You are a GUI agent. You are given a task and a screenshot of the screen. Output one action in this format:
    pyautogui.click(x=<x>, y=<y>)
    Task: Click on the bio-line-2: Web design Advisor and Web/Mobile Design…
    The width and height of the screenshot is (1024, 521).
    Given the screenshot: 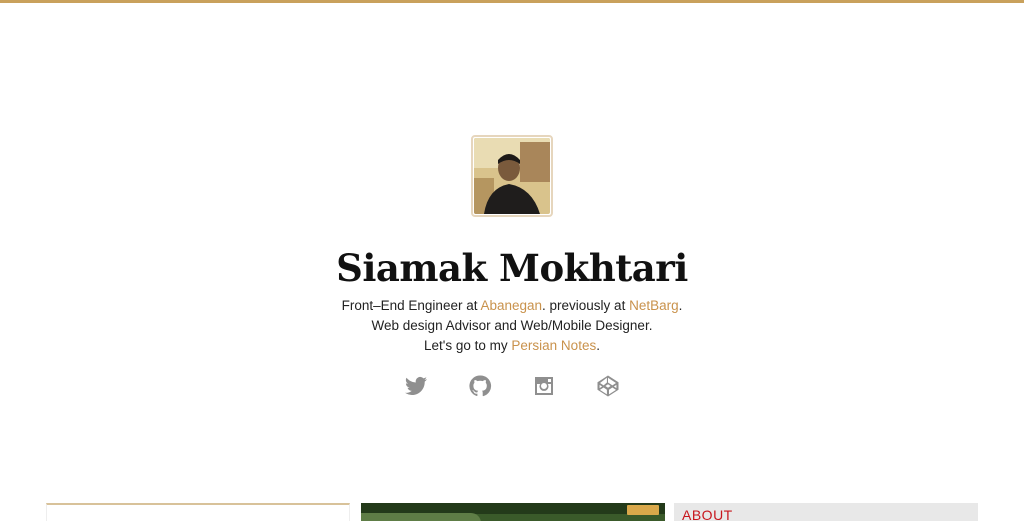 What is the action you would take?
    pyautogui.click(x=512, y=325)
    